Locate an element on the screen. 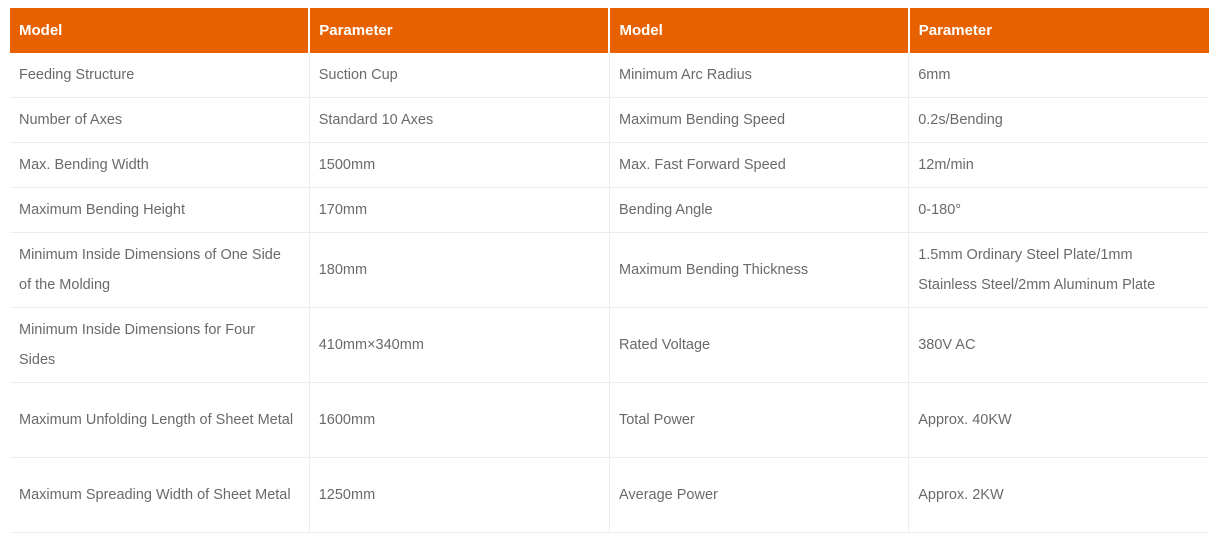 The width and height of the screenshot is (1222, 543). spec-value-cell: 6mm is located at coordinates (1058, 75).